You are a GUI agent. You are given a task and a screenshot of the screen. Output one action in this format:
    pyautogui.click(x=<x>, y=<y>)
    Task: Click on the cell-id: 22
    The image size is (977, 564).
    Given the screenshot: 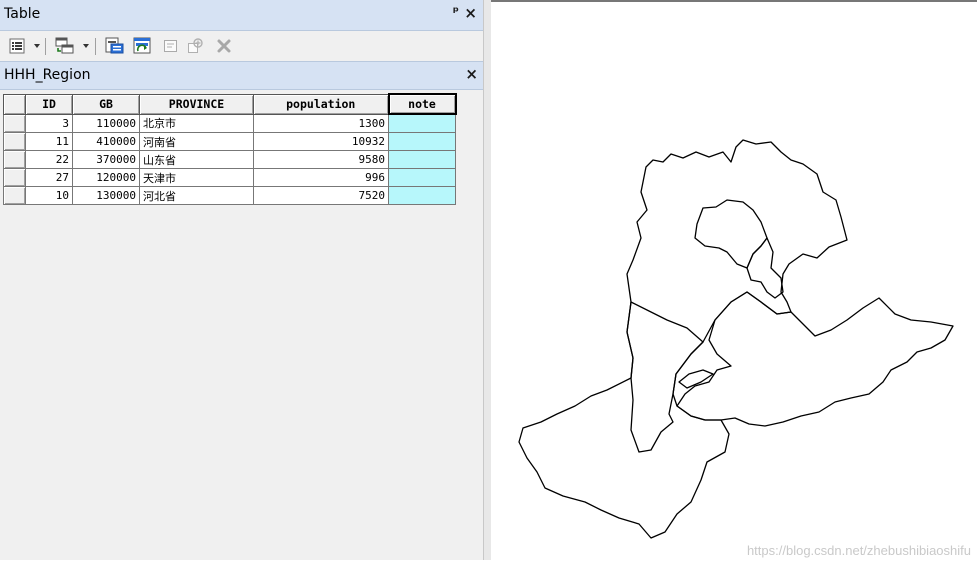 What is the action you would take?
    pyautogui.click(x=49, y=159)
    